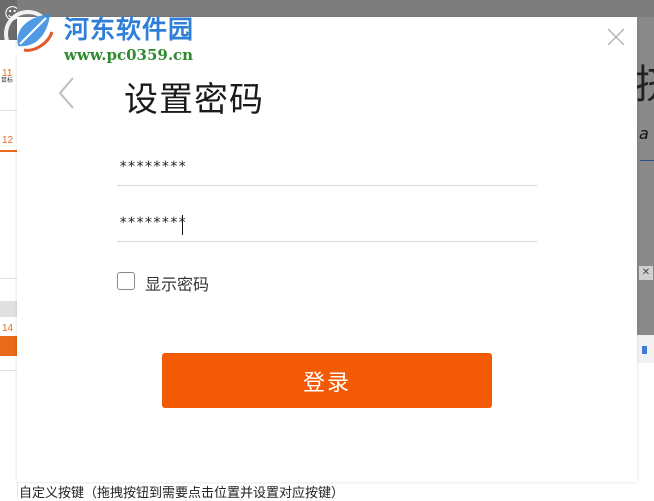  Describe the element at coordinates (646, 273) in the screenshot. I see `background-close-icon: ✕` at that location.